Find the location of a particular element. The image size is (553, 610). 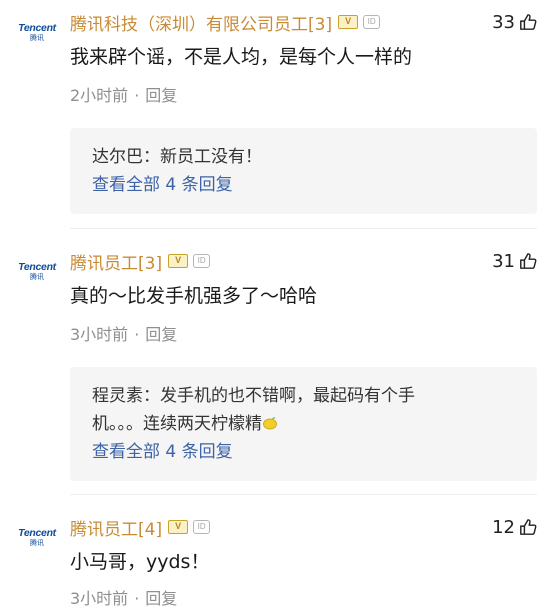

like-button: 31 is located at coordinates (514, 261).